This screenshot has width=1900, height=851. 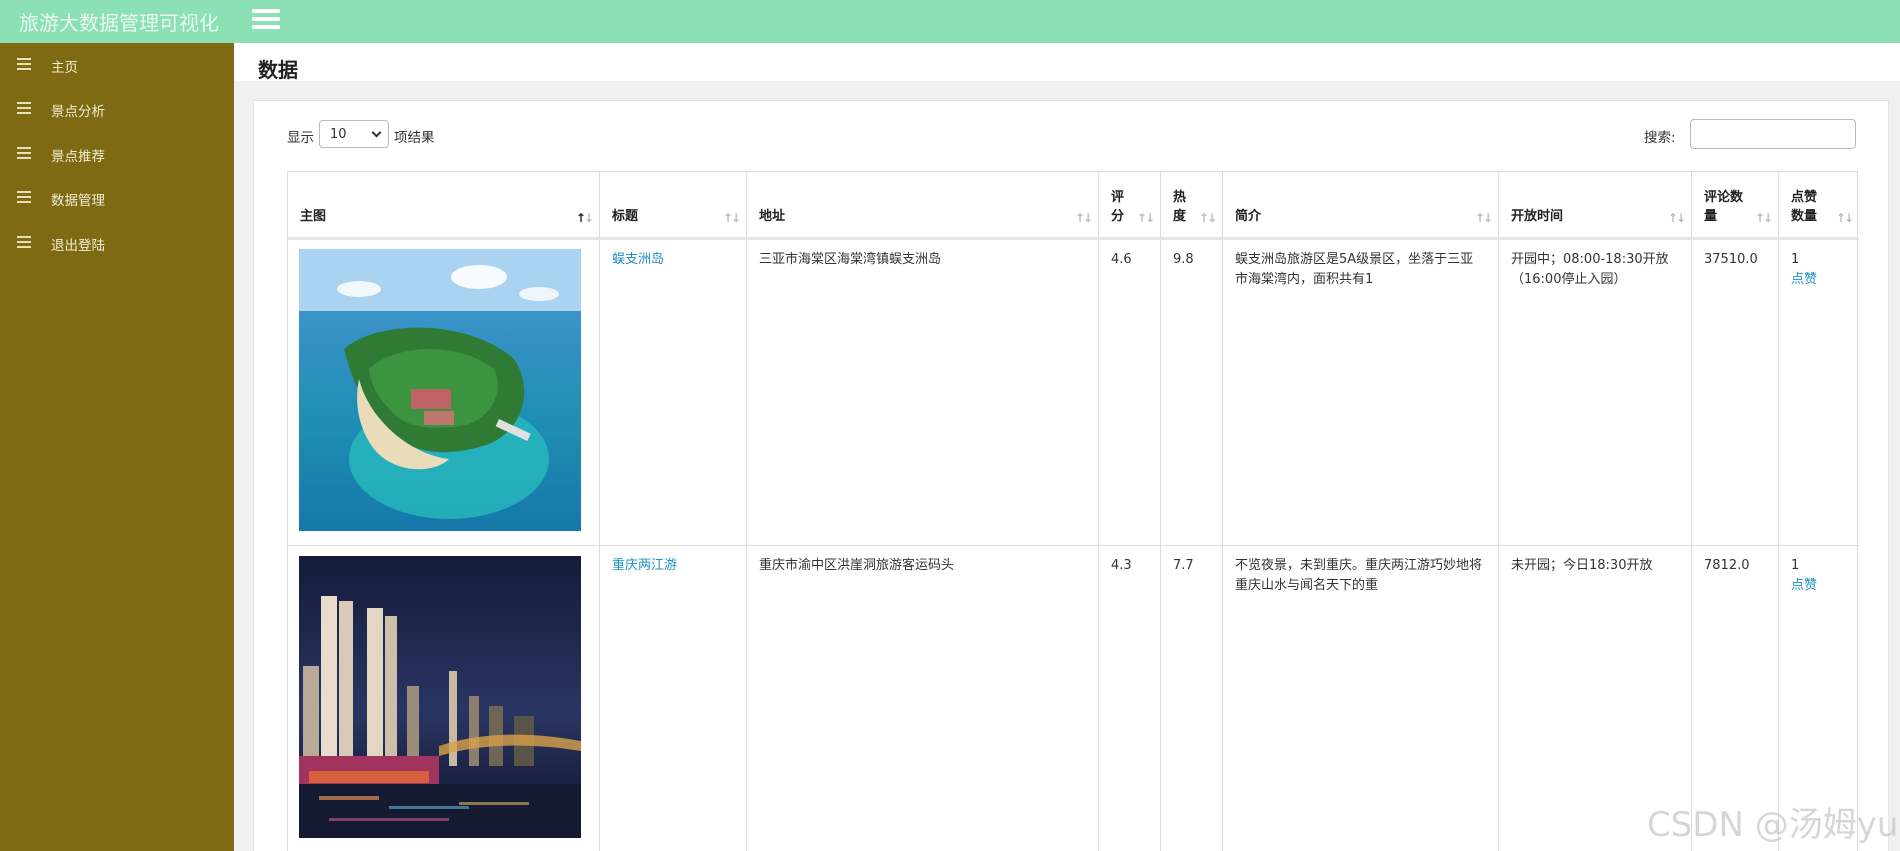 I want to click on sidebar-item-attraction-analysis: 景点分析, so click(x=117, y=109).